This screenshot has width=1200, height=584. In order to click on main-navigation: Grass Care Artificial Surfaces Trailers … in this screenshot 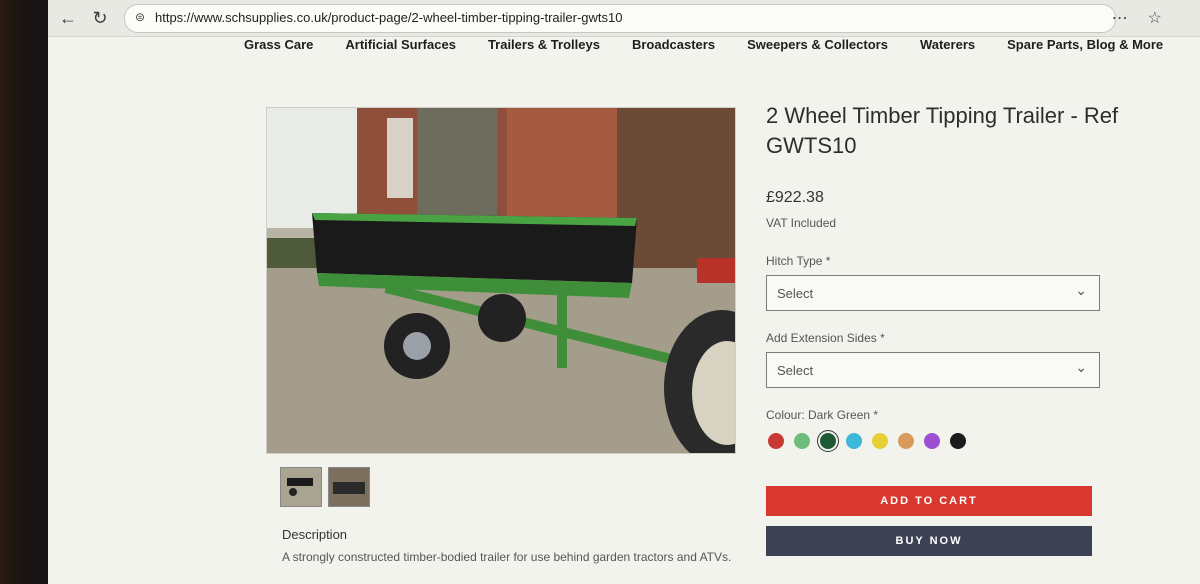, I will do `click(703, 49)`.